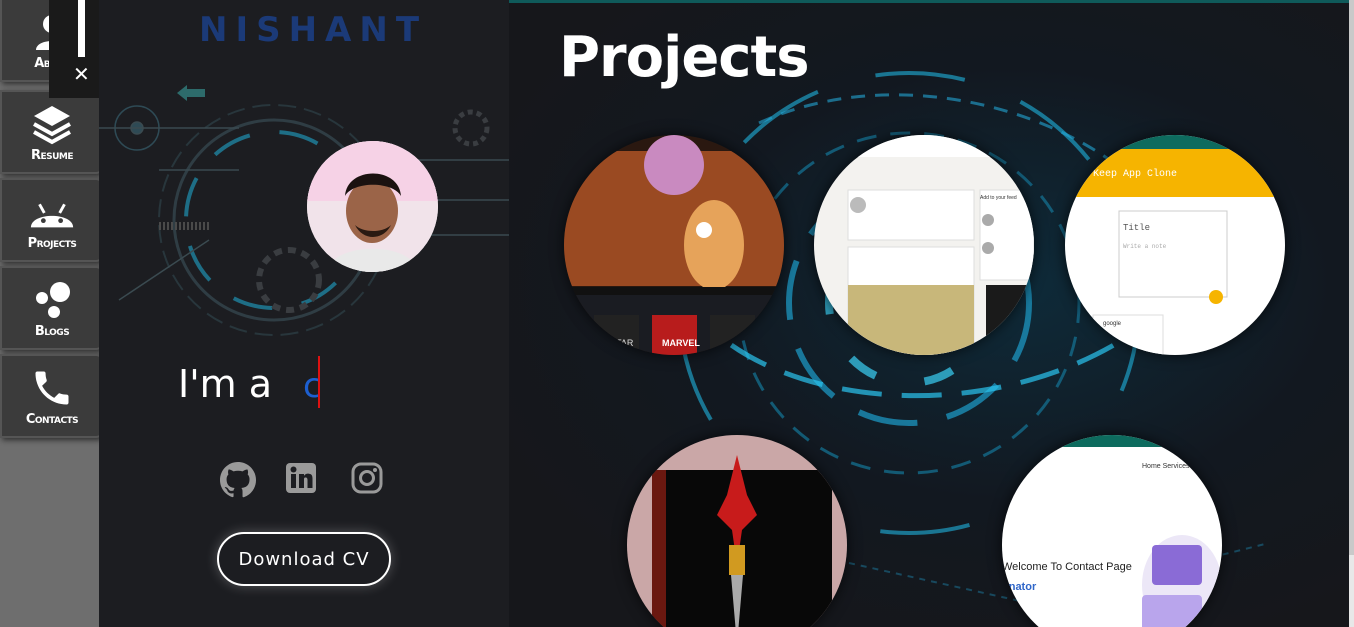 The image size is (1354, 627). What do you see at coordinates (238, 480) in the screenshot?
I see `github-icon` at bounding box center [238, 480].